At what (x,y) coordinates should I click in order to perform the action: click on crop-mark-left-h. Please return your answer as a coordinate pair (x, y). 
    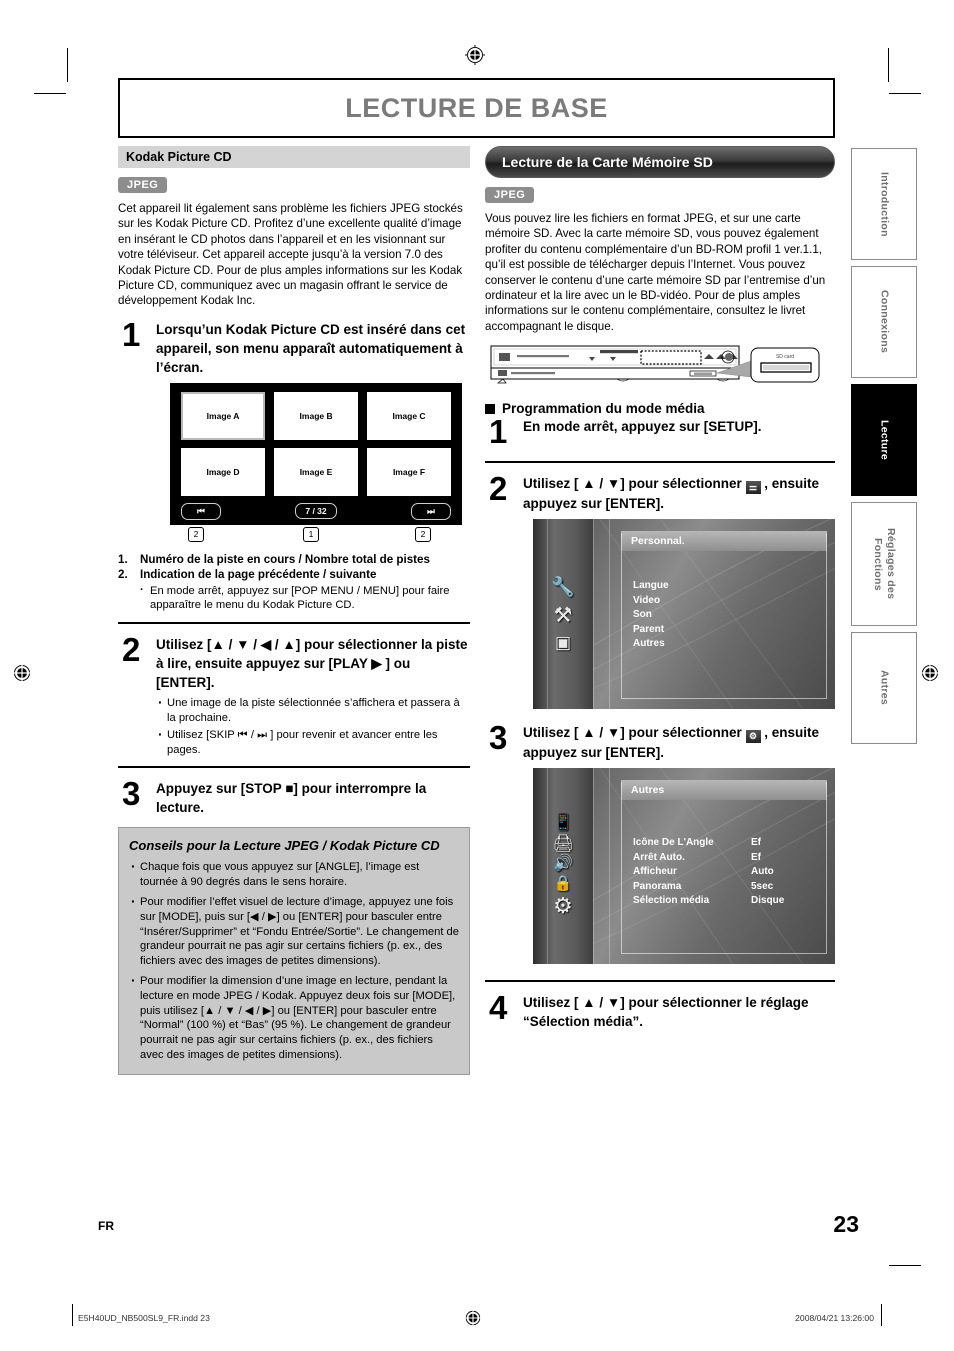
    Looking at the image, I should click on (50, 93).